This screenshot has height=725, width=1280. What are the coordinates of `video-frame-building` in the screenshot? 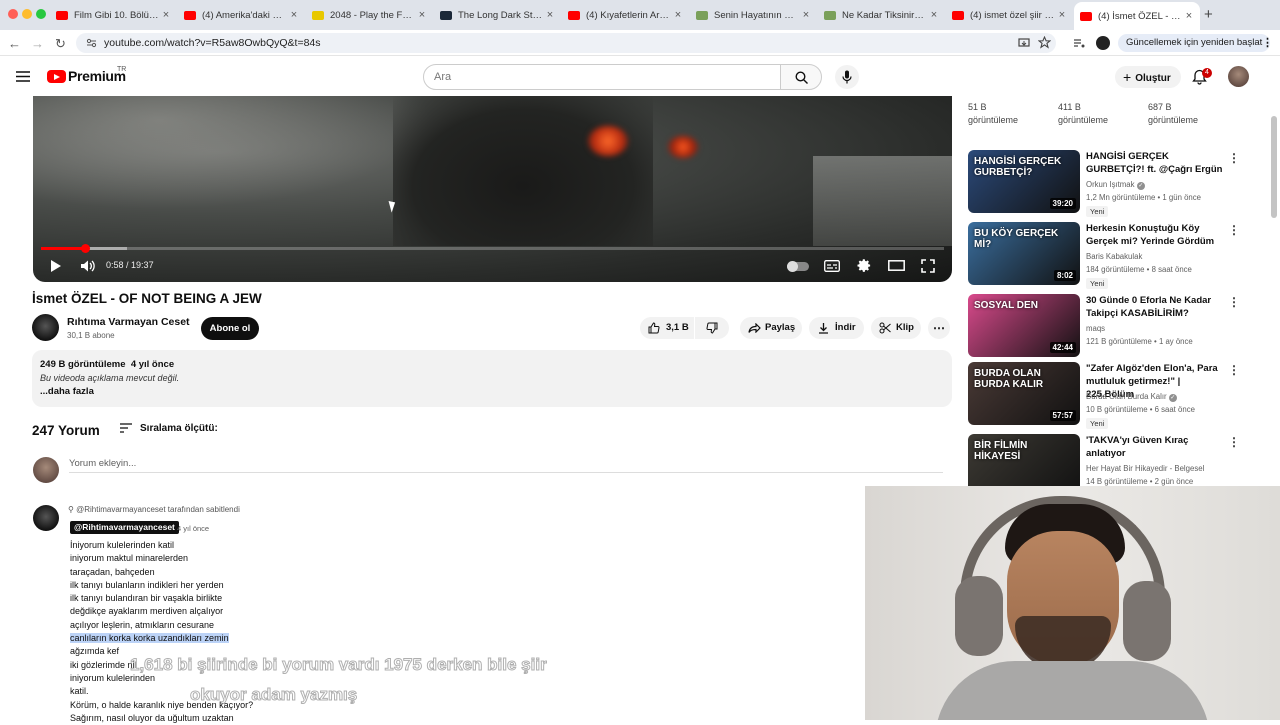 It's located at (882, 201).